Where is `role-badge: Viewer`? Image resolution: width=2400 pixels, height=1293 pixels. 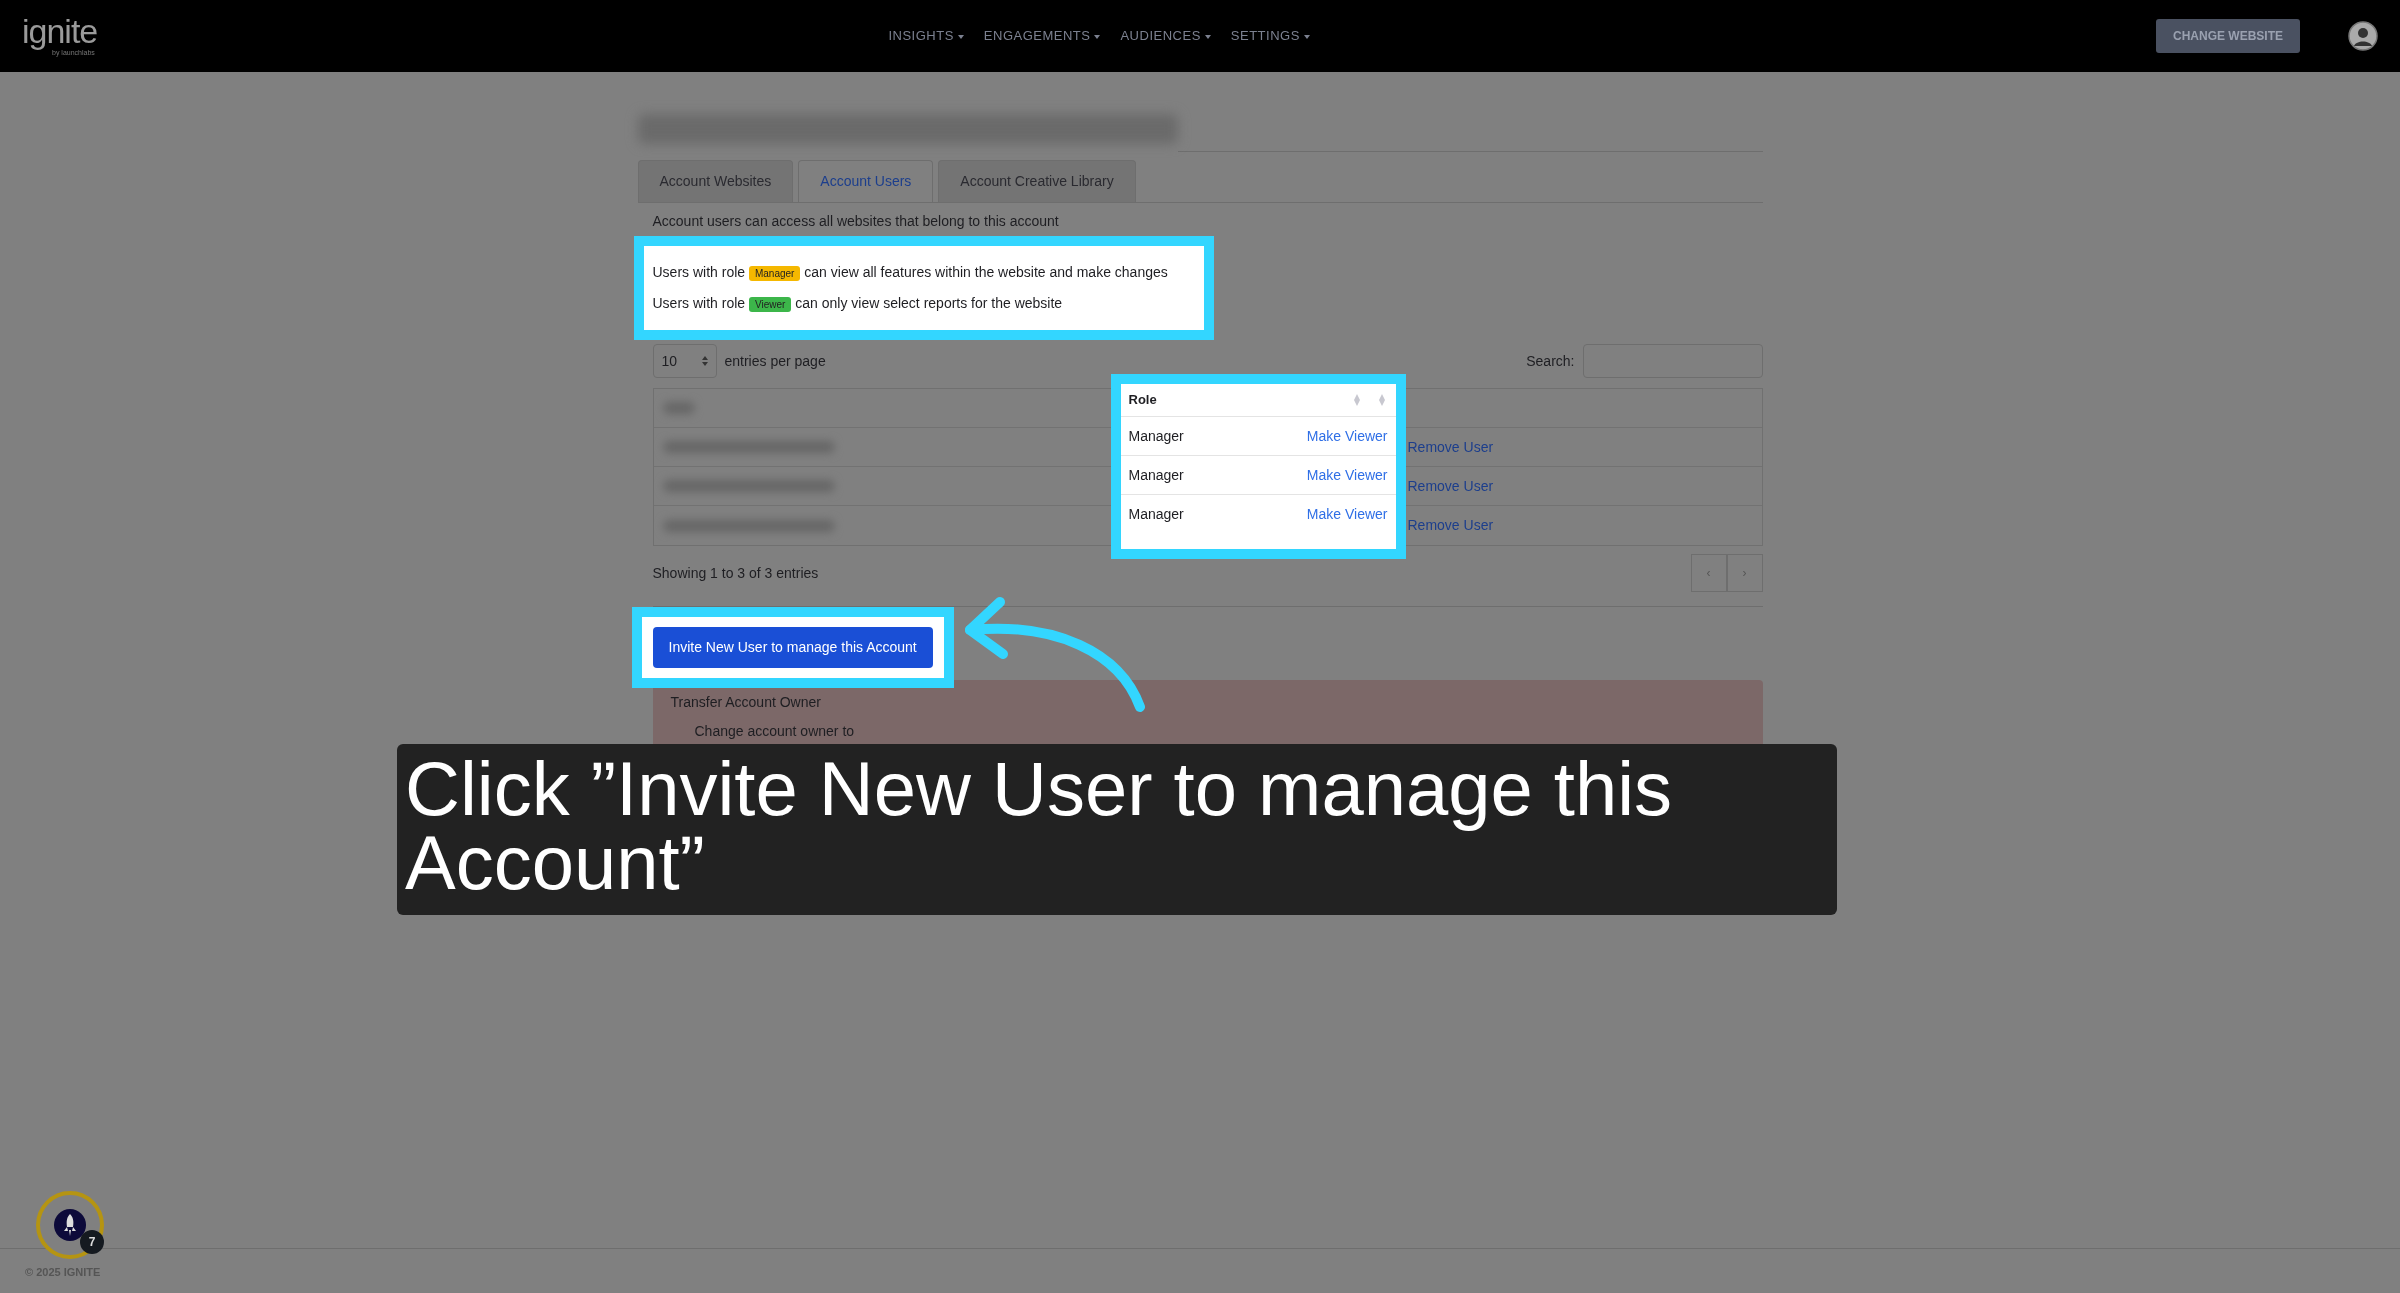 role-badge: Viewer is located at coordinates (770, 304).